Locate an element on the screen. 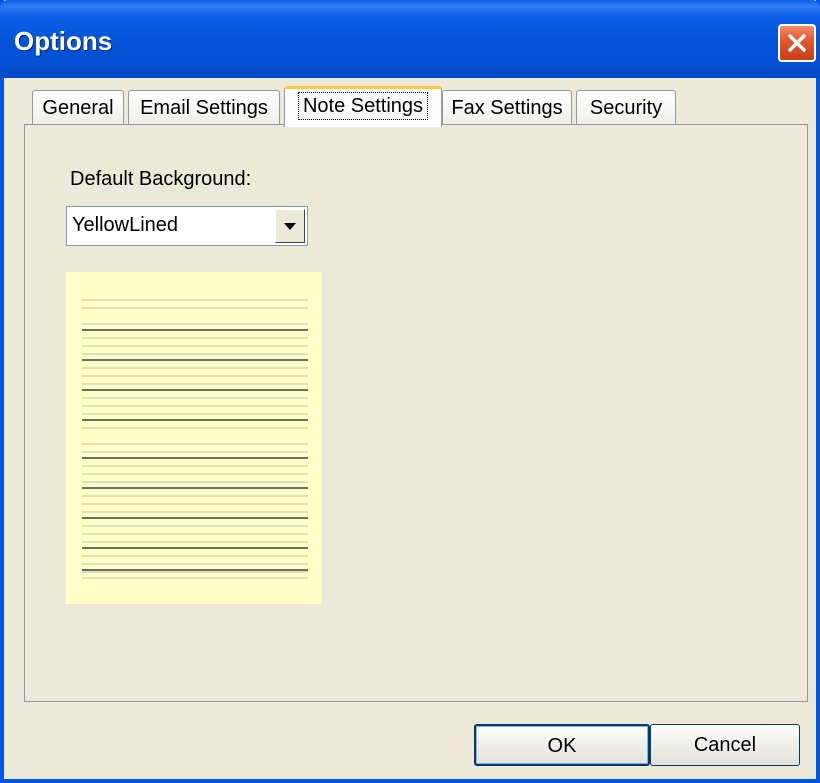 The image size is (820, 783). title-bar: Options is located at coordinates (410, 39).